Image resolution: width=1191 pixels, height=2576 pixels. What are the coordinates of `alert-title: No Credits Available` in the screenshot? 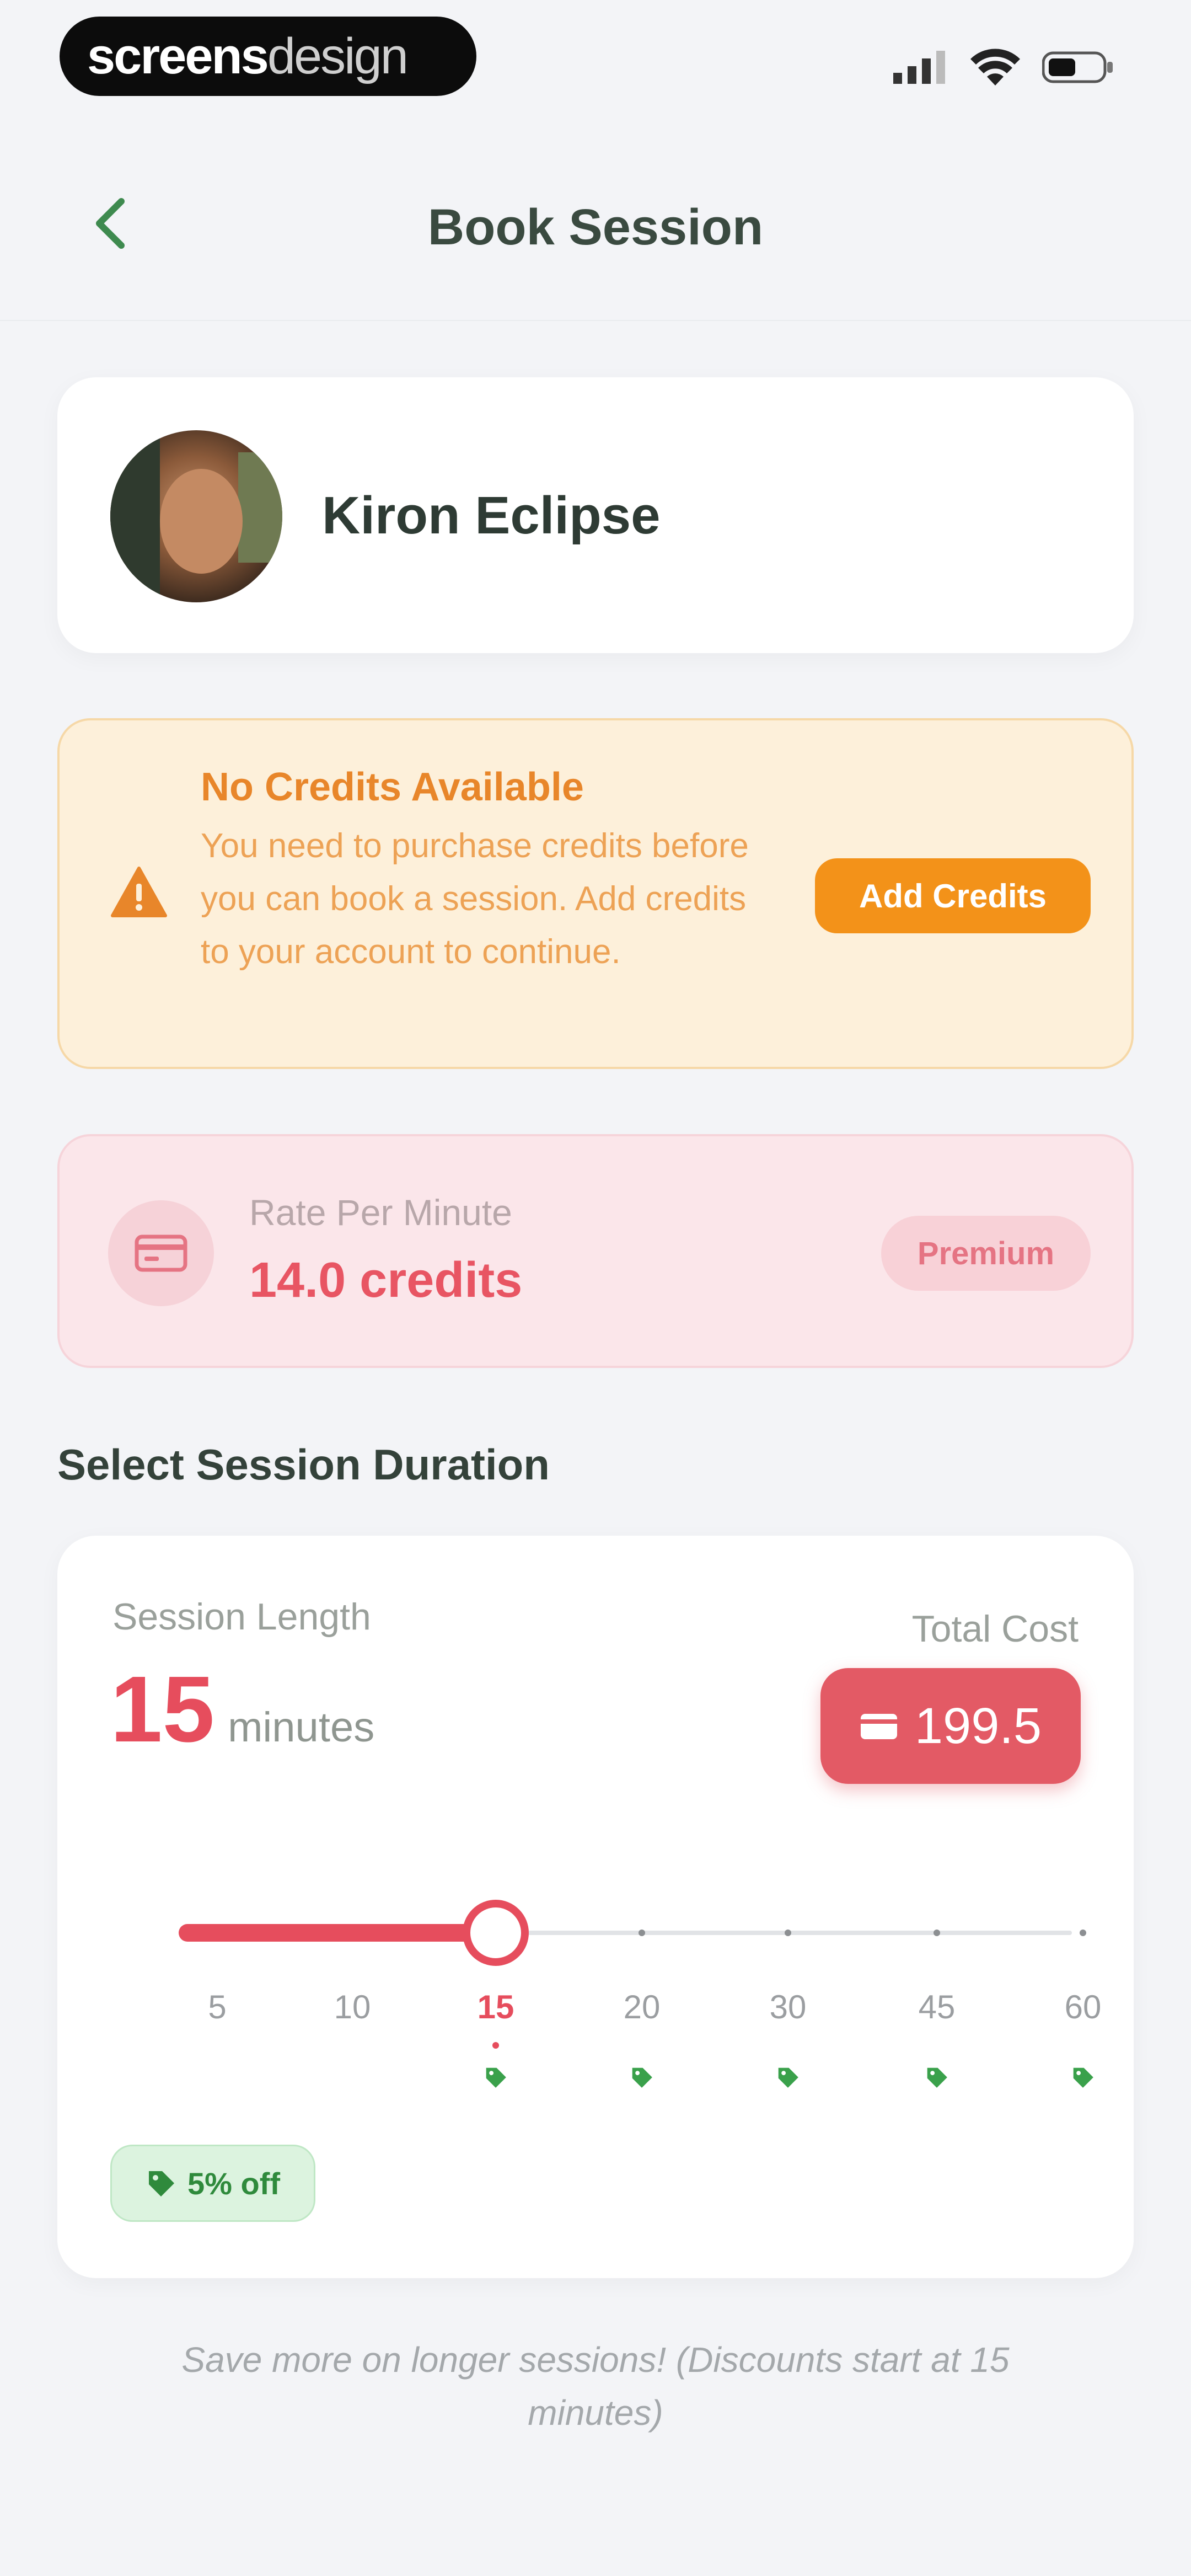 It's located at (393, 787).